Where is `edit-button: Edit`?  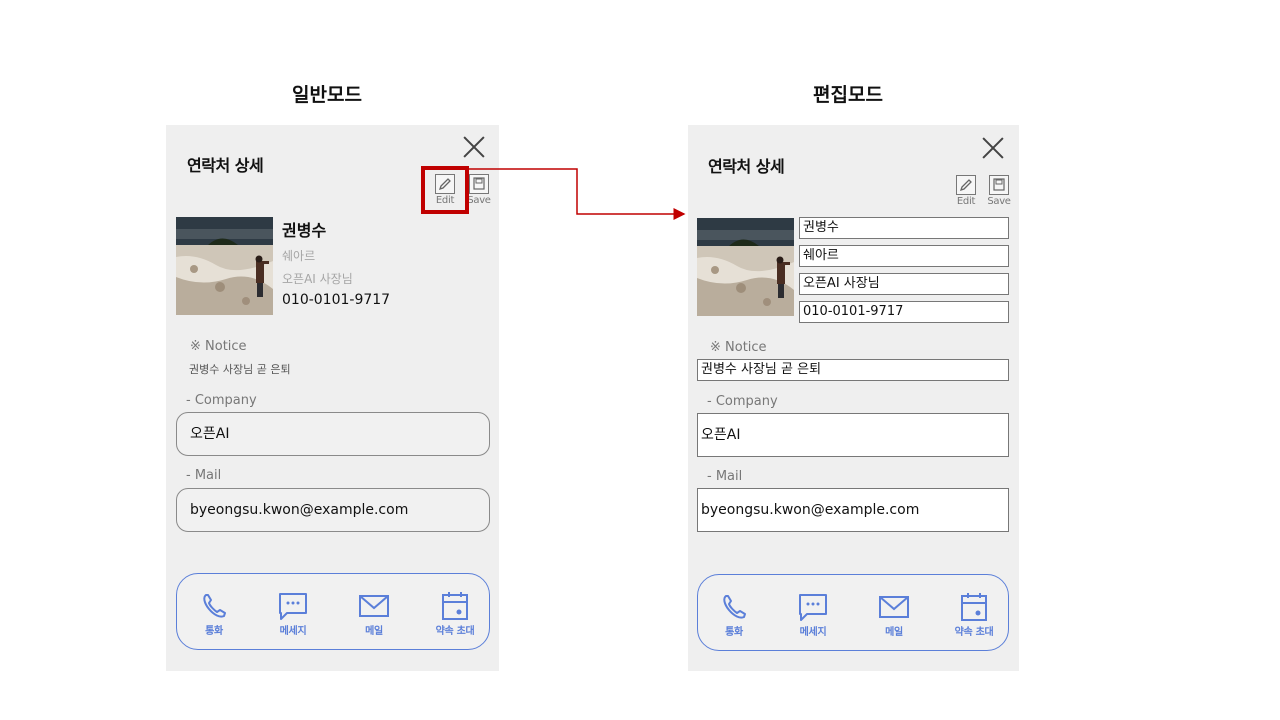
edit-button: Edit is located at coordinates (966, 193).